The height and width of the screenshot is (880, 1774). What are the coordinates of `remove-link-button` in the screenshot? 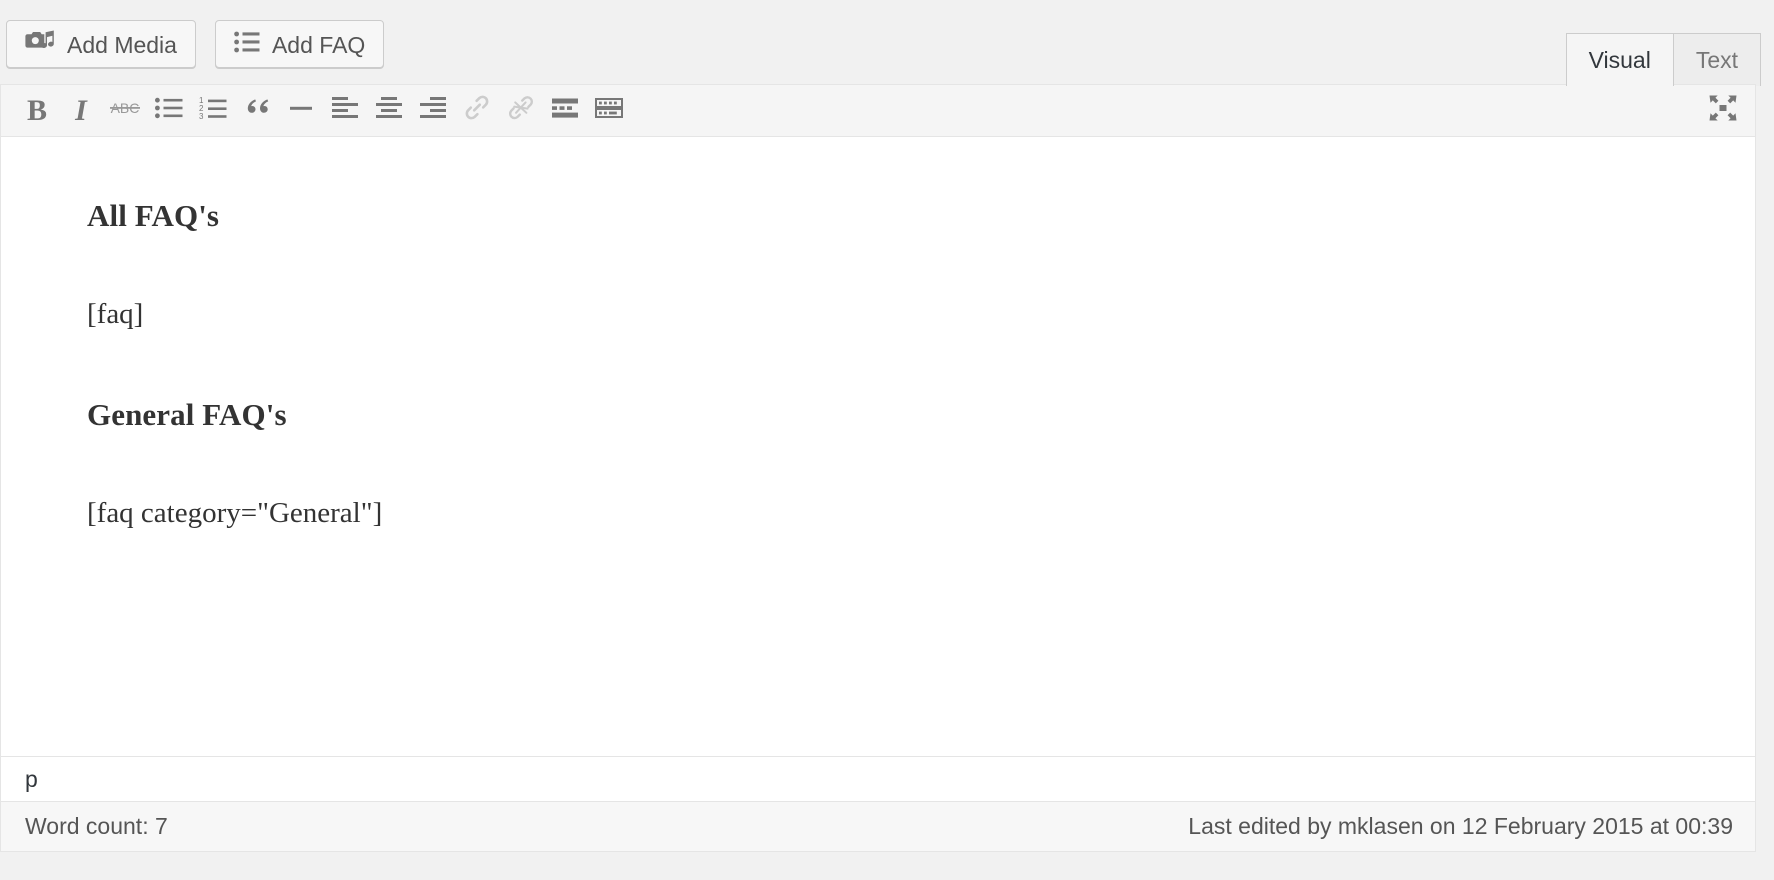 It's located at (521, 111).